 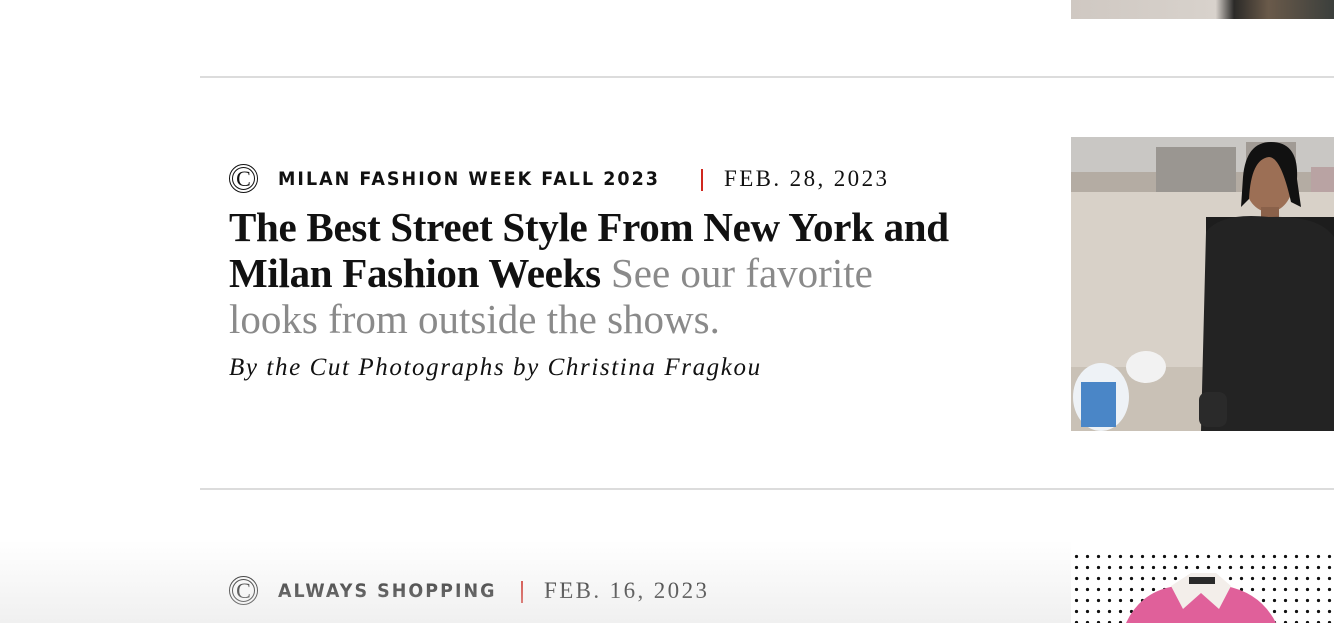 What do you see at coordinates (387, 591) in the screenshot?
I see `article-rubric-link: ALWAYS SHOPPING` at bounding box center [387, 591].